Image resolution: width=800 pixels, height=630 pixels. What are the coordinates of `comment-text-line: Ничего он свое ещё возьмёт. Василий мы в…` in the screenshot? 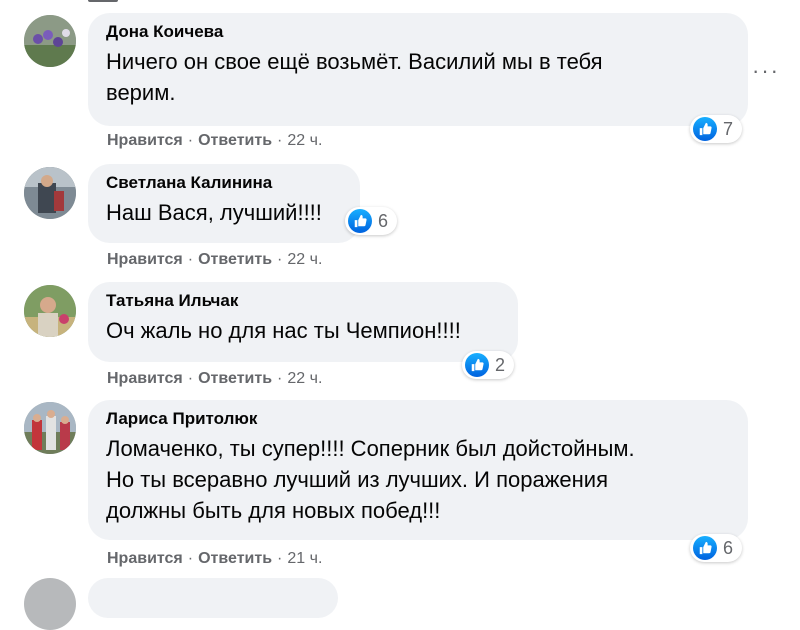 It's located at (354, 61).